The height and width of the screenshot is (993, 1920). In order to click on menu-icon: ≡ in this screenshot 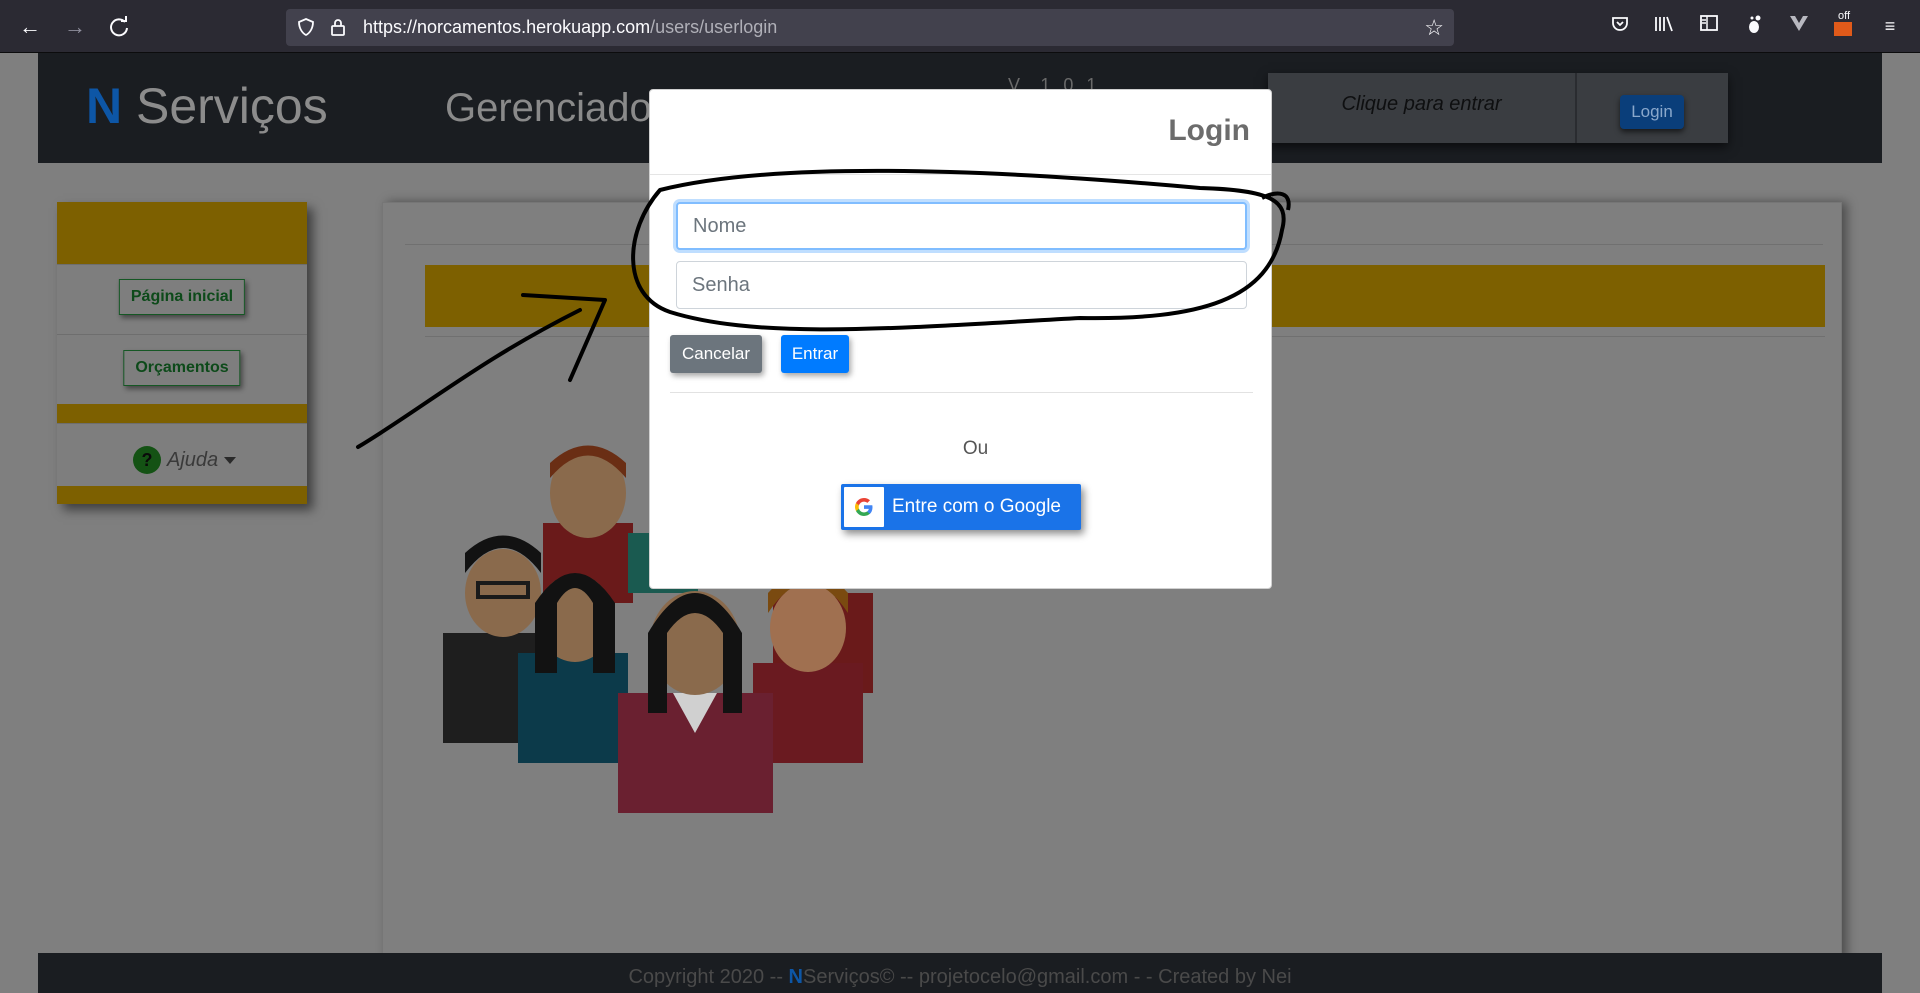, I will do `click(1890, 26)`.